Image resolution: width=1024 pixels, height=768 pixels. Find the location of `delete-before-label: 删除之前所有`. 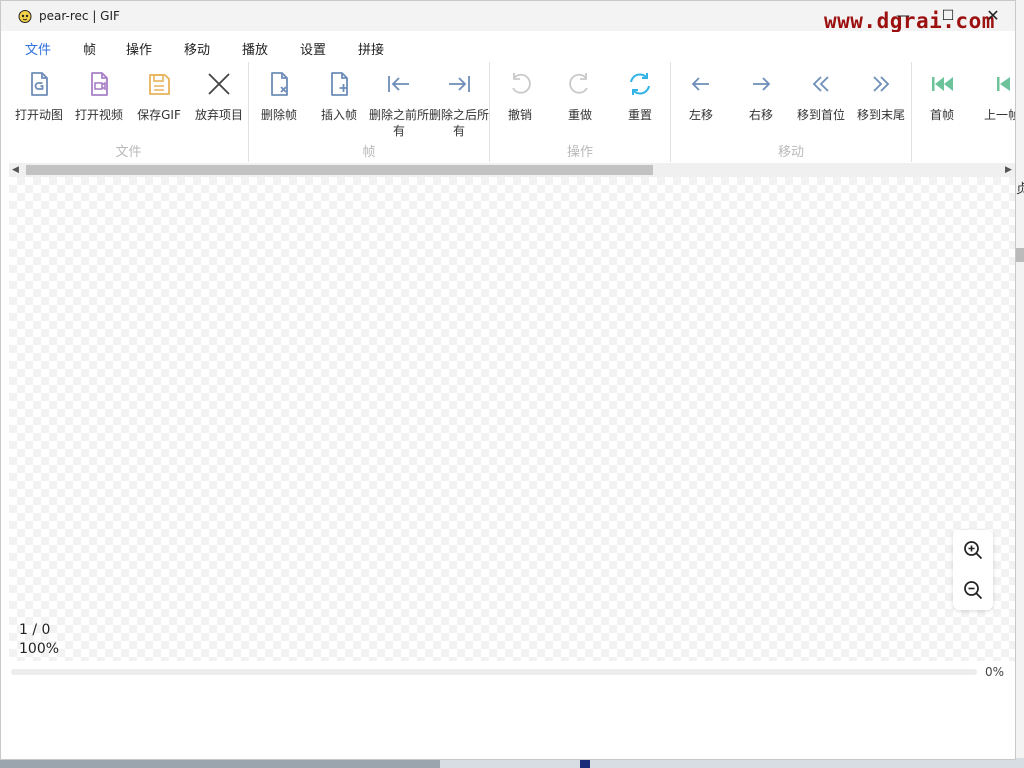

delete-before-label: 删除之前所有 is located at coordinates (398, 123).